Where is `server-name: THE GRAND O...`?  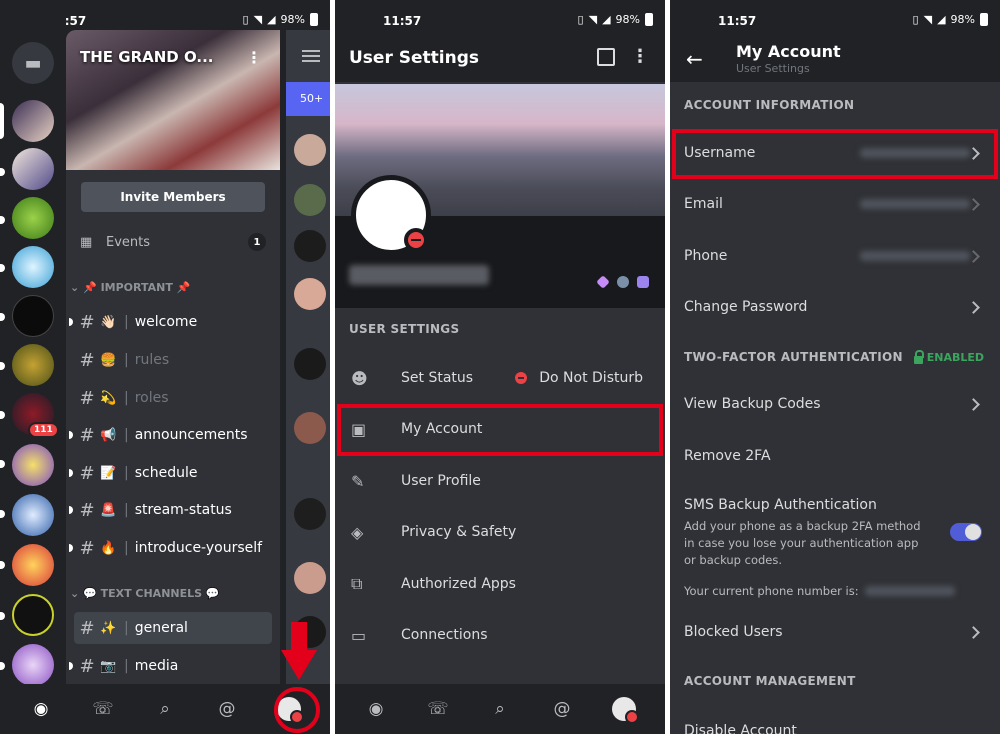 server-name: THE GRAND O... is located at coordinates (146, 57).